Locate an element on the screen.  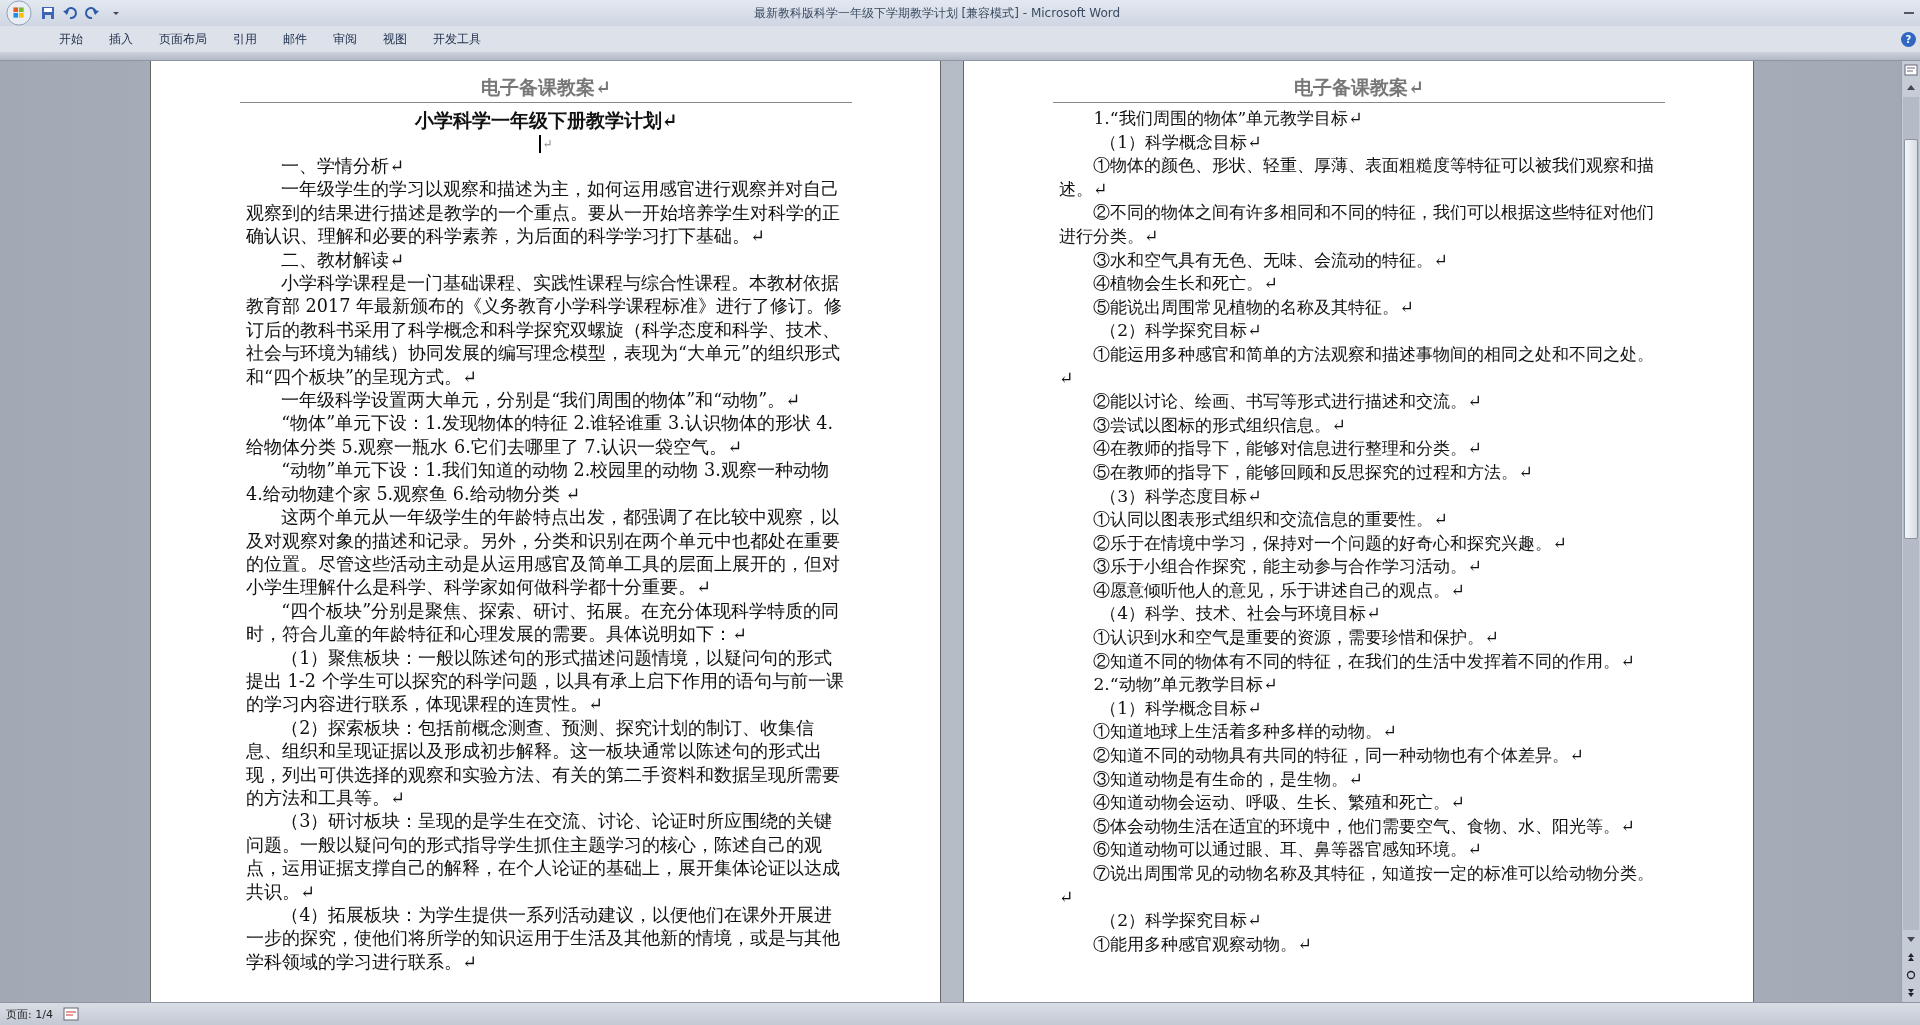
paragraph: 二、教材解读↵ is located at coordinates (342, 260).